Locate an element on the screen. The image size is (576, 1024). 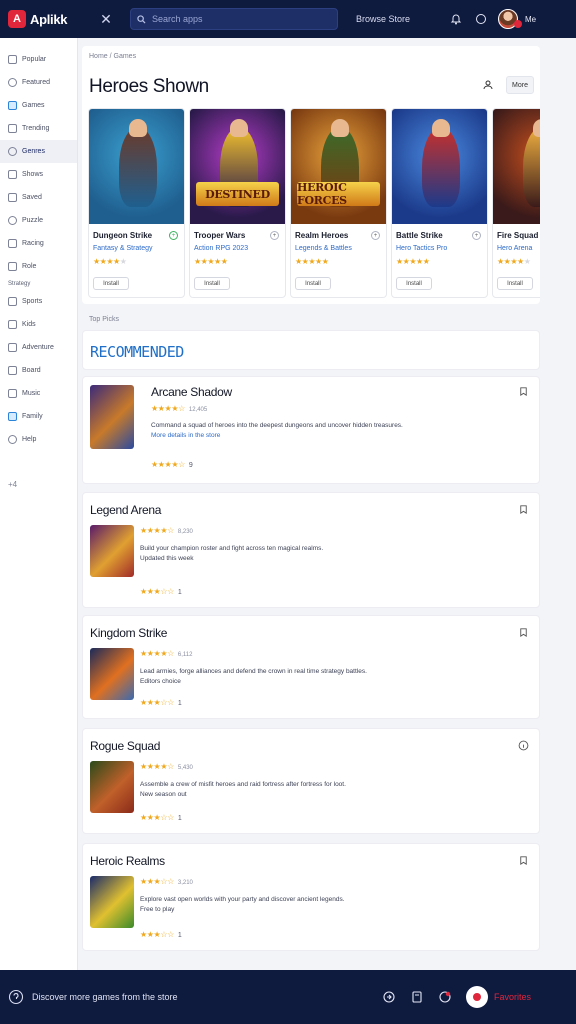
section-breadcrumb: Top Picks is located at coordinates (104, 319).